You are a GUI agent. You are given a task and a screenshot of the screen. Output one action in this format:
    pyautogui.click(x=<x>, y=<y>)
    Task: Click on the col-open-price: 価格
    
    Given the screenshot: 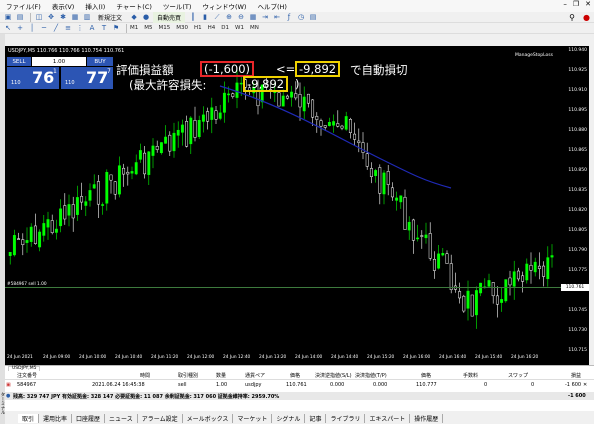 What is the action you would take?
    pyautogui.click(x=295, y=375)
    